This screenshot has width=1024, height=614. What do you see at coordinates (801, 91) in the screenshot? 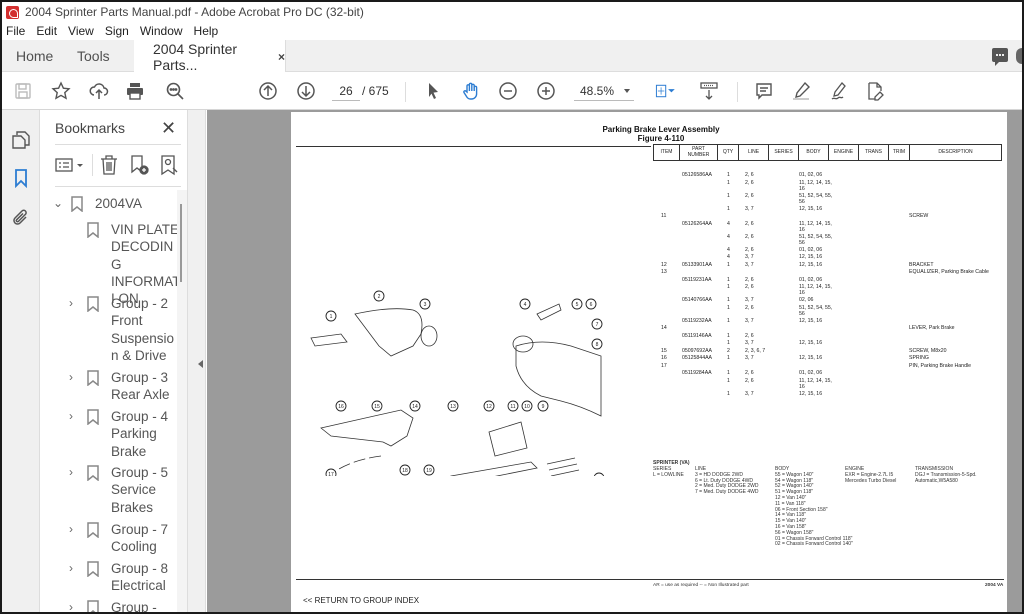
I see `highlight-icon` at bounding box center [801, 91].